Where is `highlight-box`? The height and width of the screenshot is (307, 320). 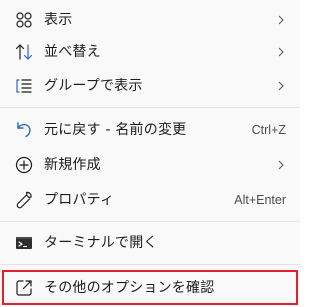 highlight-box is located at coordinates (150, 287).